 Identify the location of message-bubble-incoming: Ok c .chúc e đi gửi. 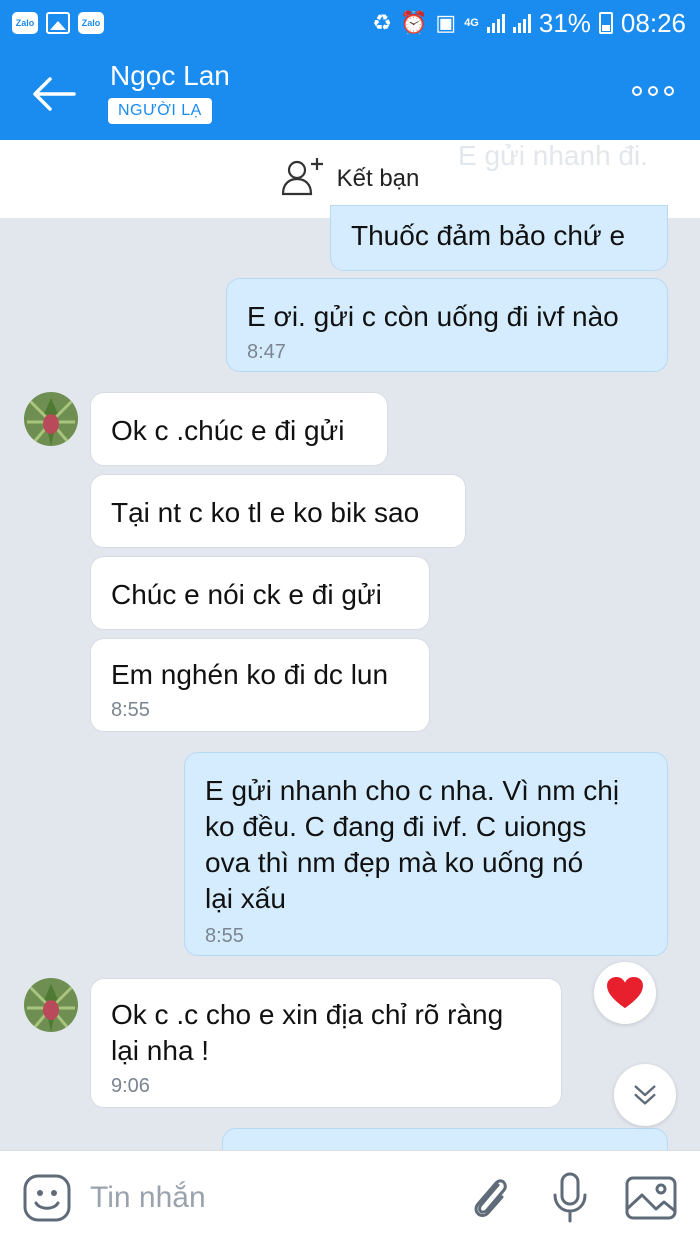
(239, 429).